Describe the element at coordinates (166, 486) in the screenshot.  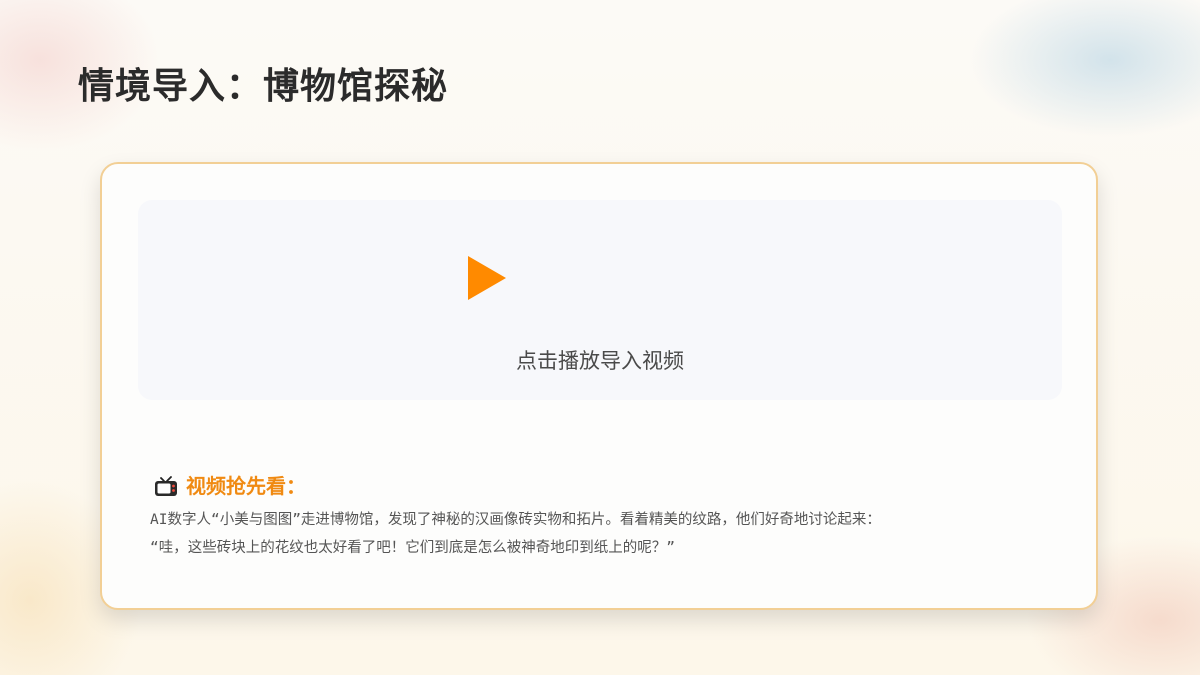
I see `tv-icon` at that location.